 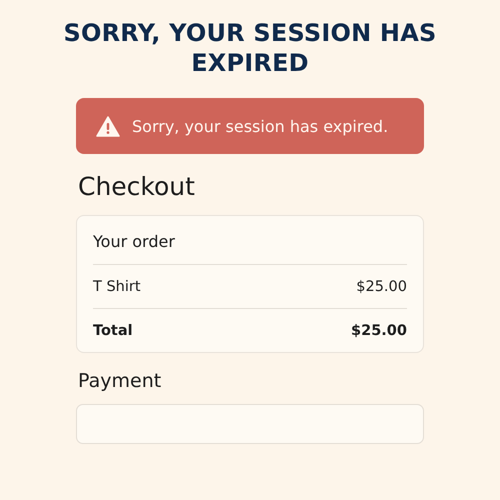 I want to click on item-price: $25.00, so click(x=381, y=286).